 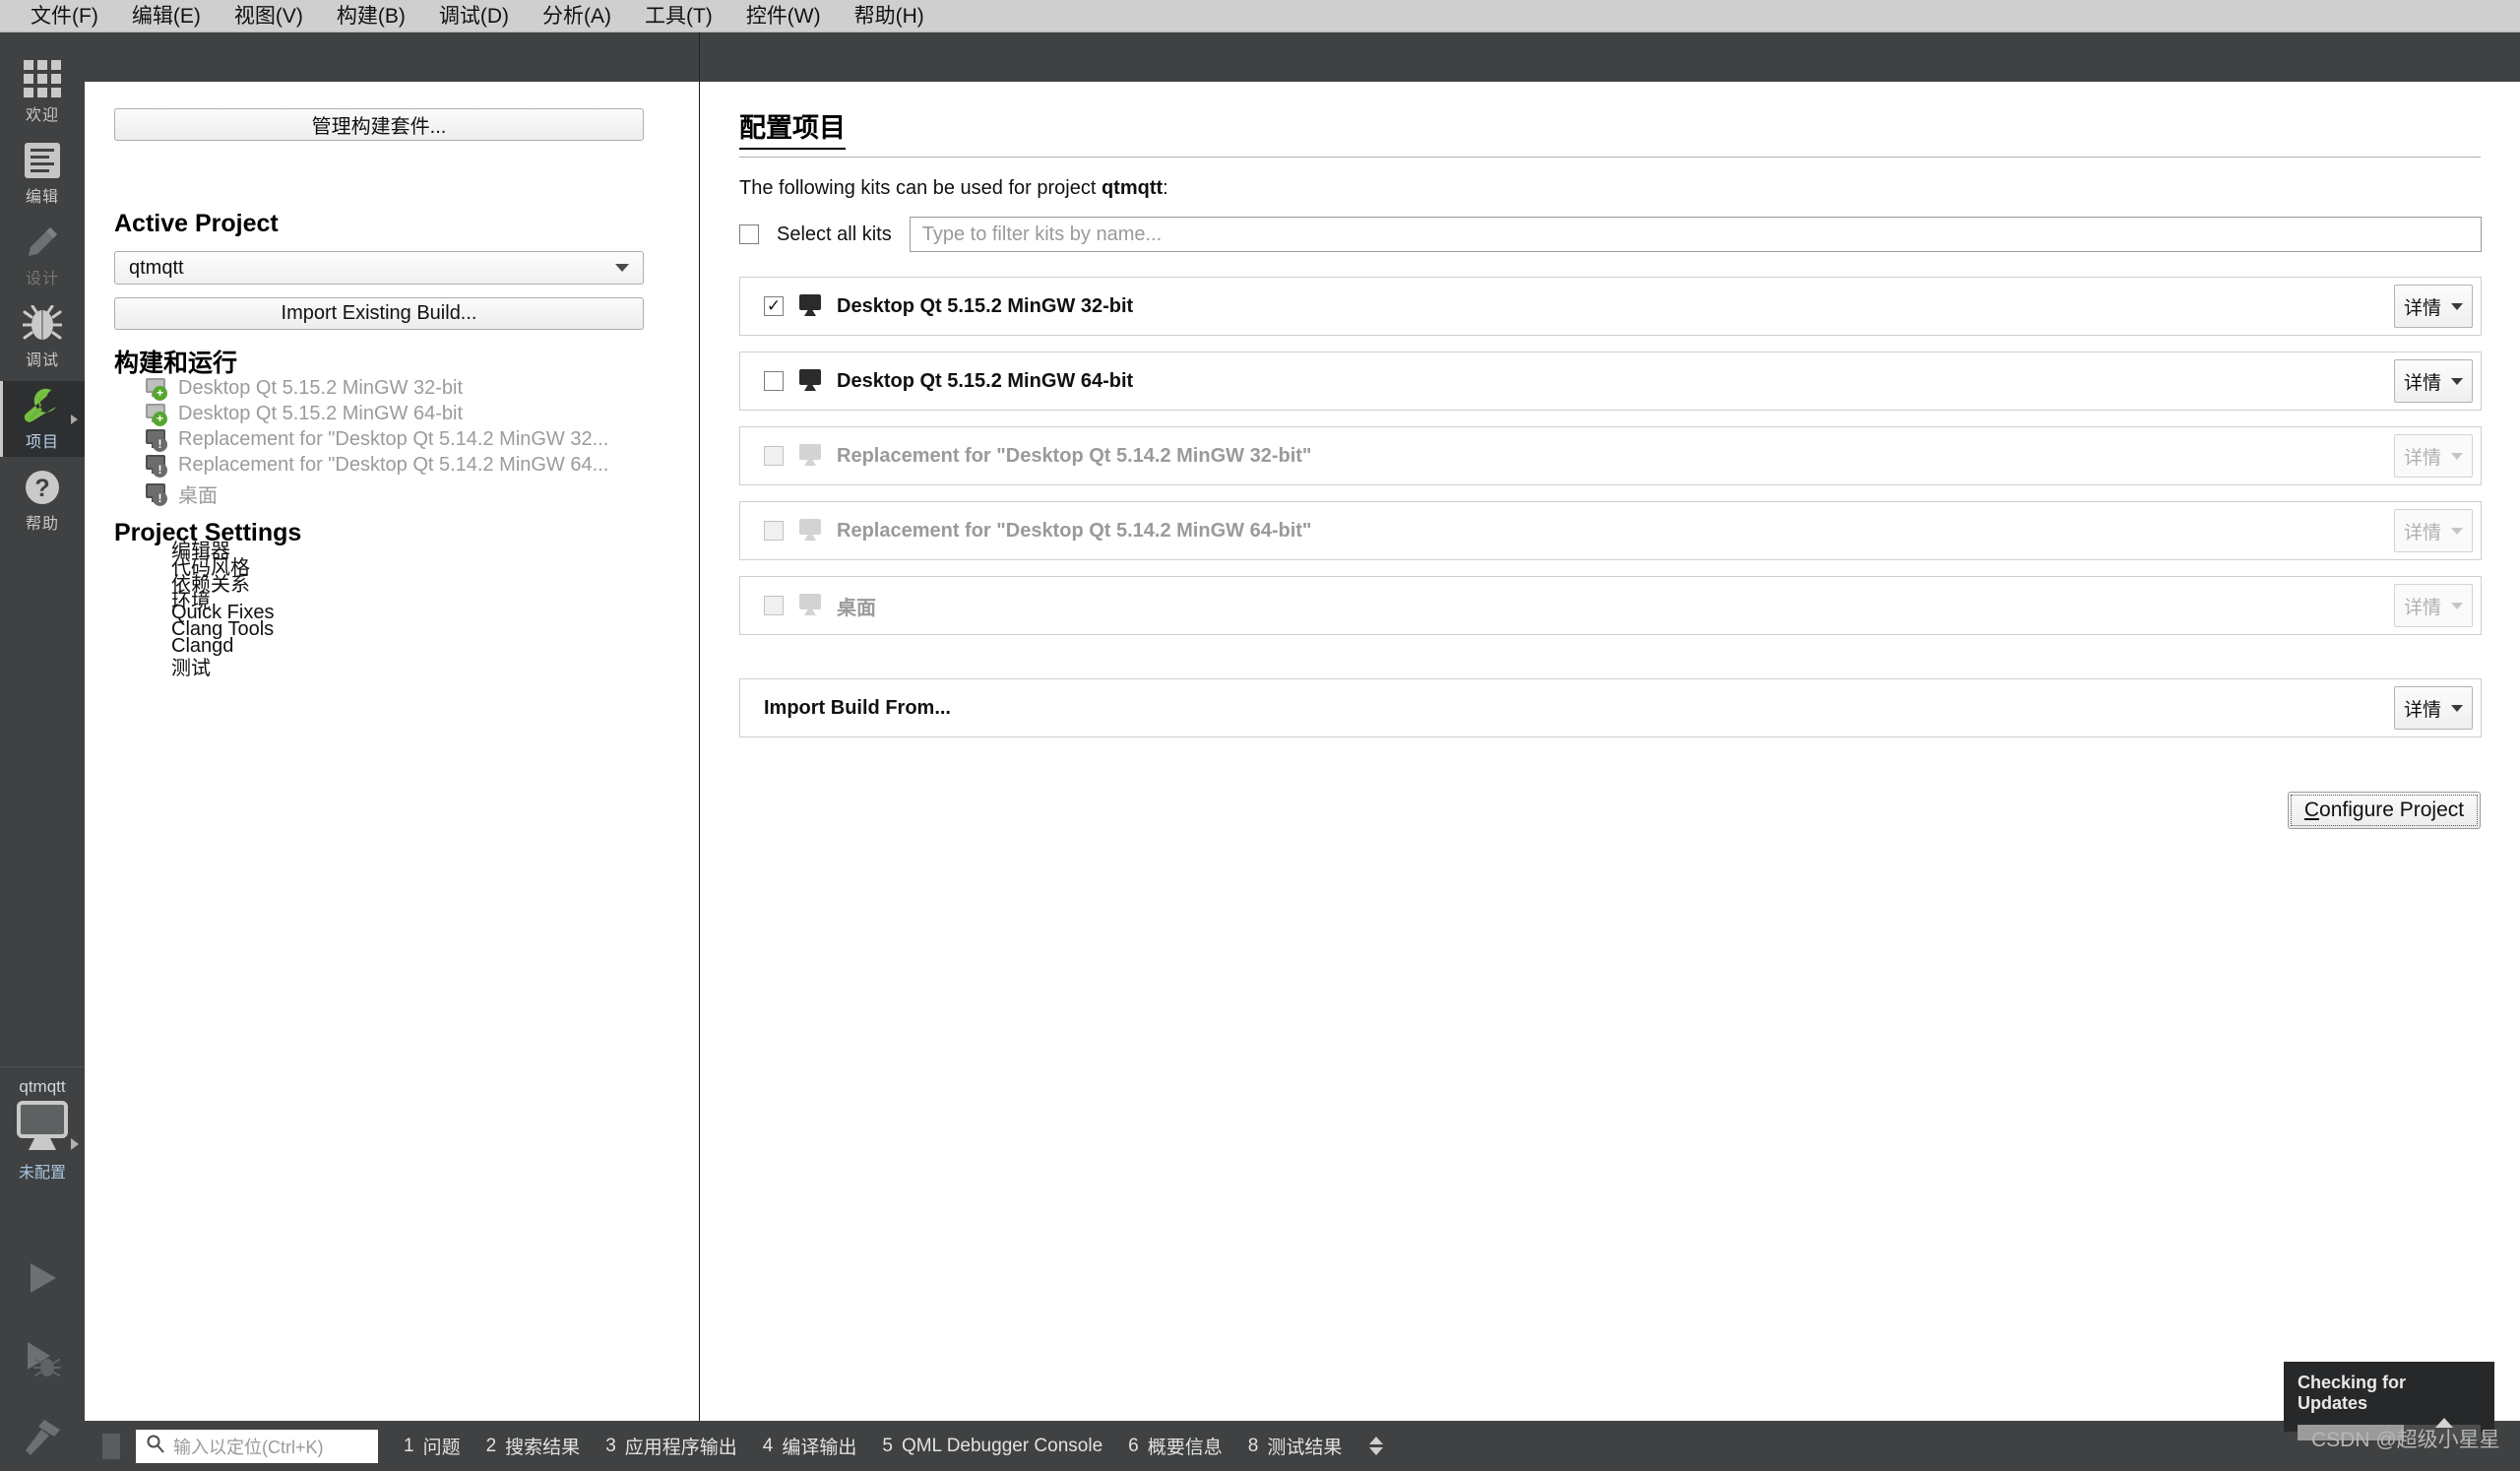 What do you see at coordinates (269, 16) in the screenshot?
I see `menu-item-2: 视图(V)` at bounding box center [269, 16].